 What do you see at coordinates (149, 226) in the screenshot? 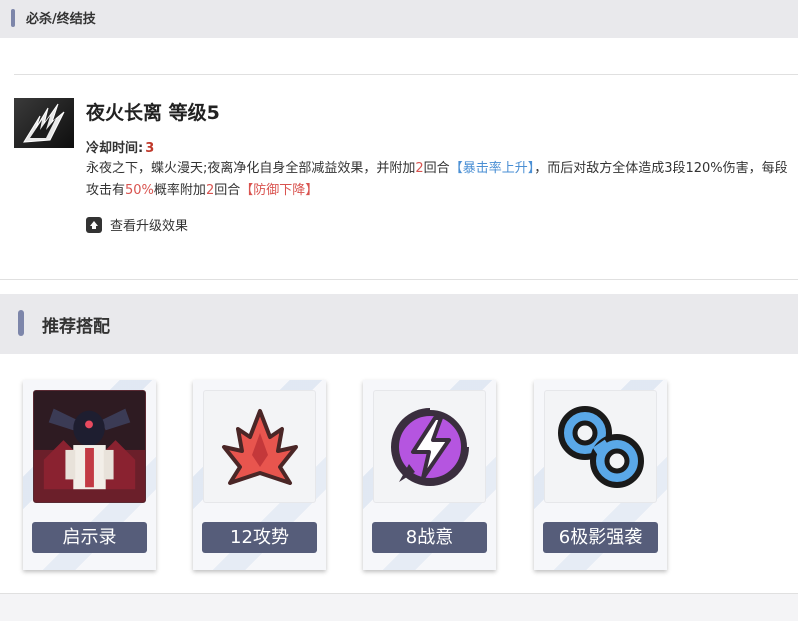
I see `view-upgrade-label: 查看升级效果` at bounding box center [149, 226].